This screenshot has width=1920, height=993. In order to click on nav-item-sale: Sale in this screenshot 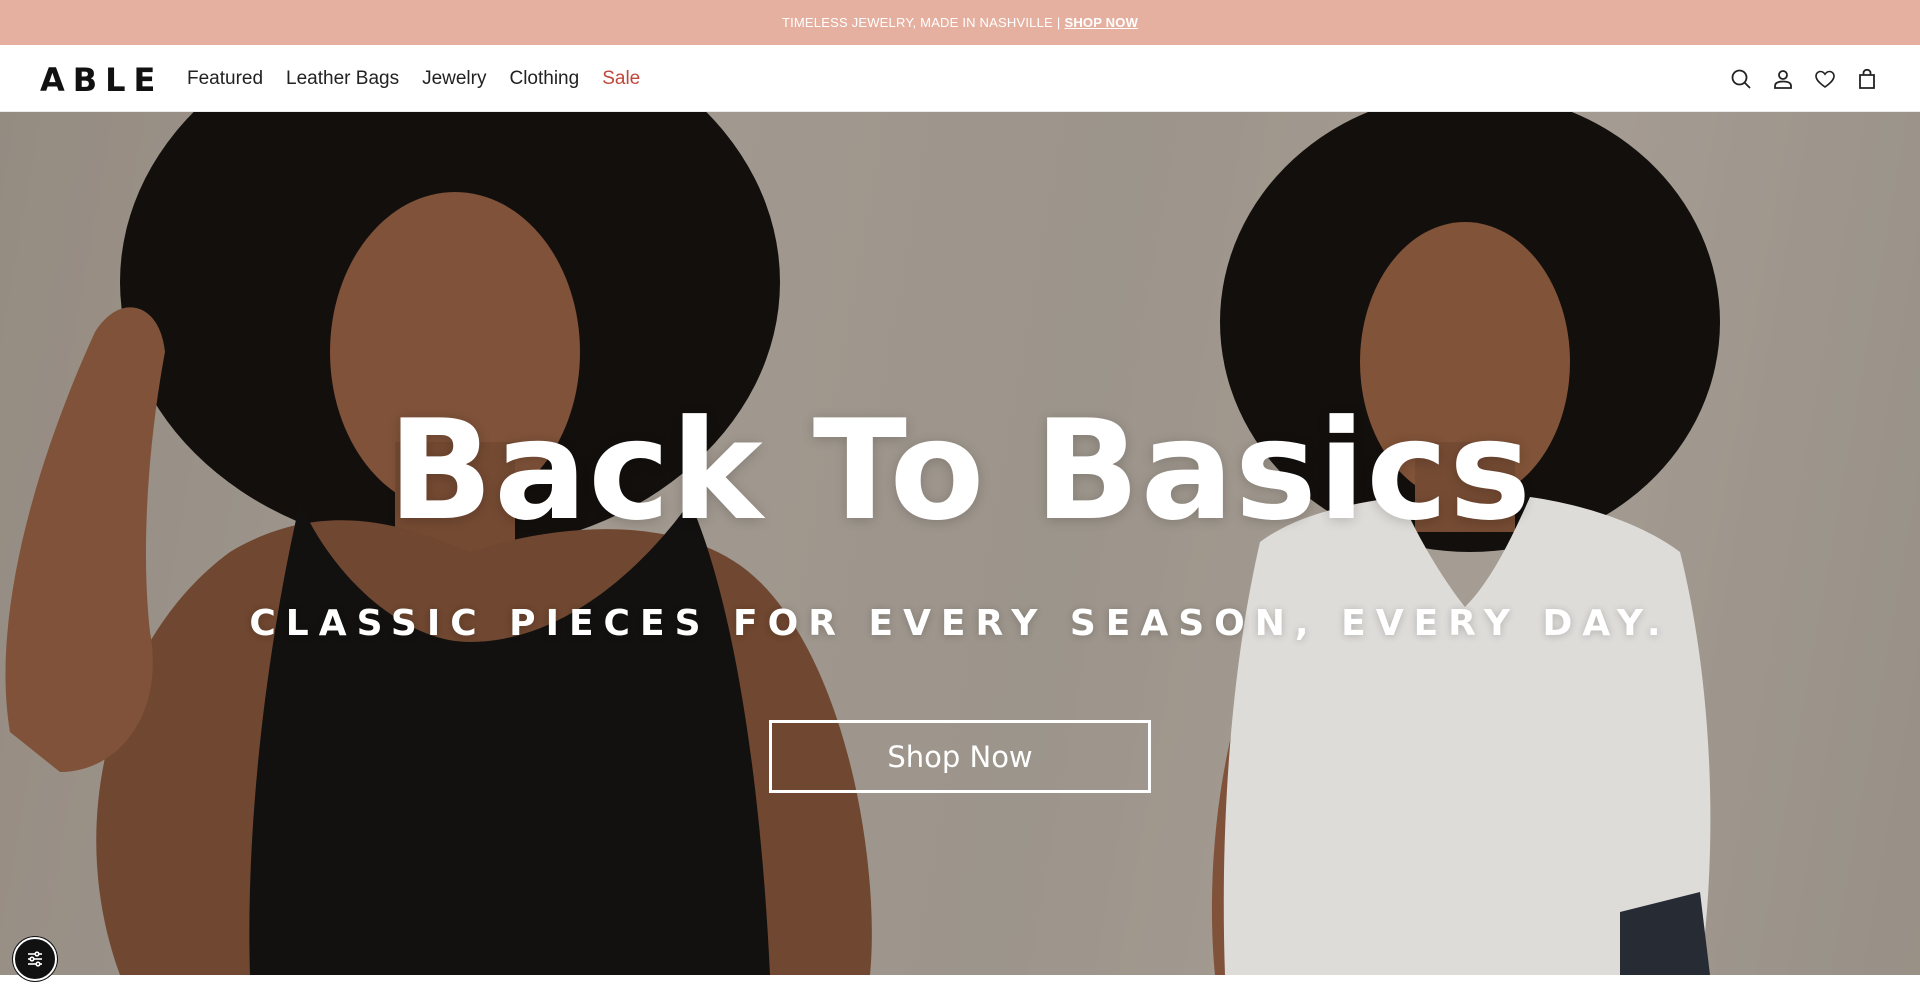, I will do `click(621, 79)`.